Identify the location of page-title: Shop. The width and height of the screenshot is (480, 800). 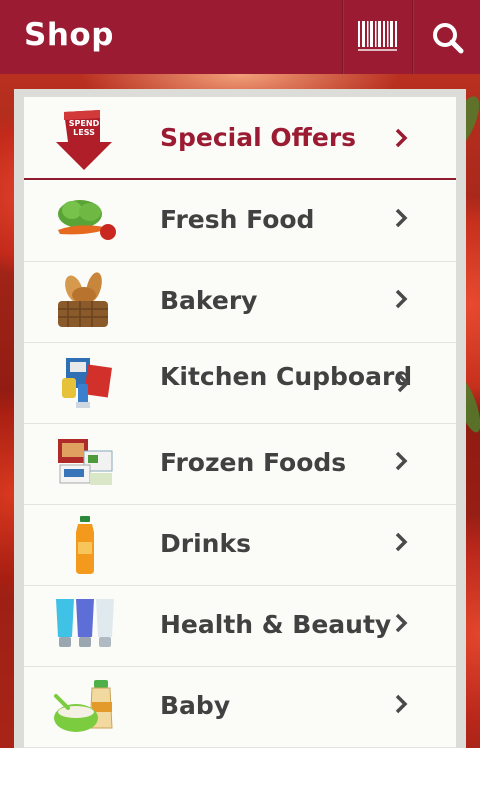
(69, 35).